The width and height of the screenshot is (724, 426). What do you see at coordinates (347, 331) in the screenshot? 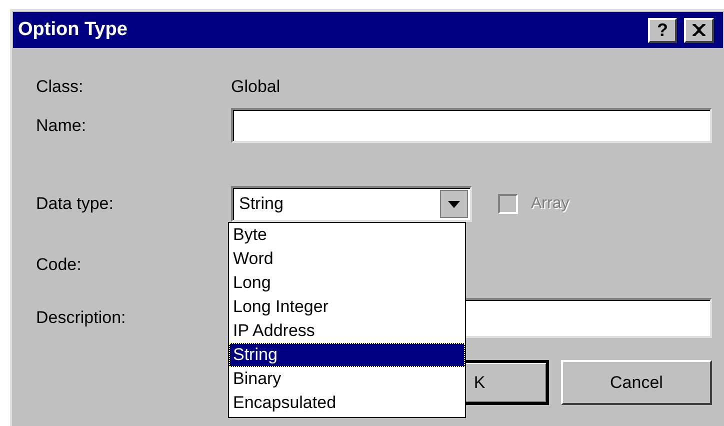
I see `dropdown-option: IP Address` at bounding box center [347, 331].